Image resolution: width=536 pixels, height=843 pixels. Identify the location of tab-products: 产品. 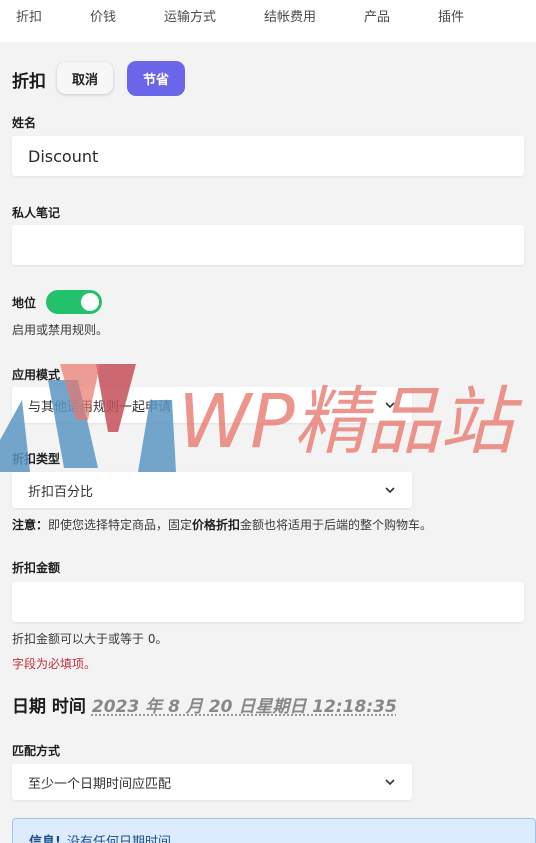
(377, 15).